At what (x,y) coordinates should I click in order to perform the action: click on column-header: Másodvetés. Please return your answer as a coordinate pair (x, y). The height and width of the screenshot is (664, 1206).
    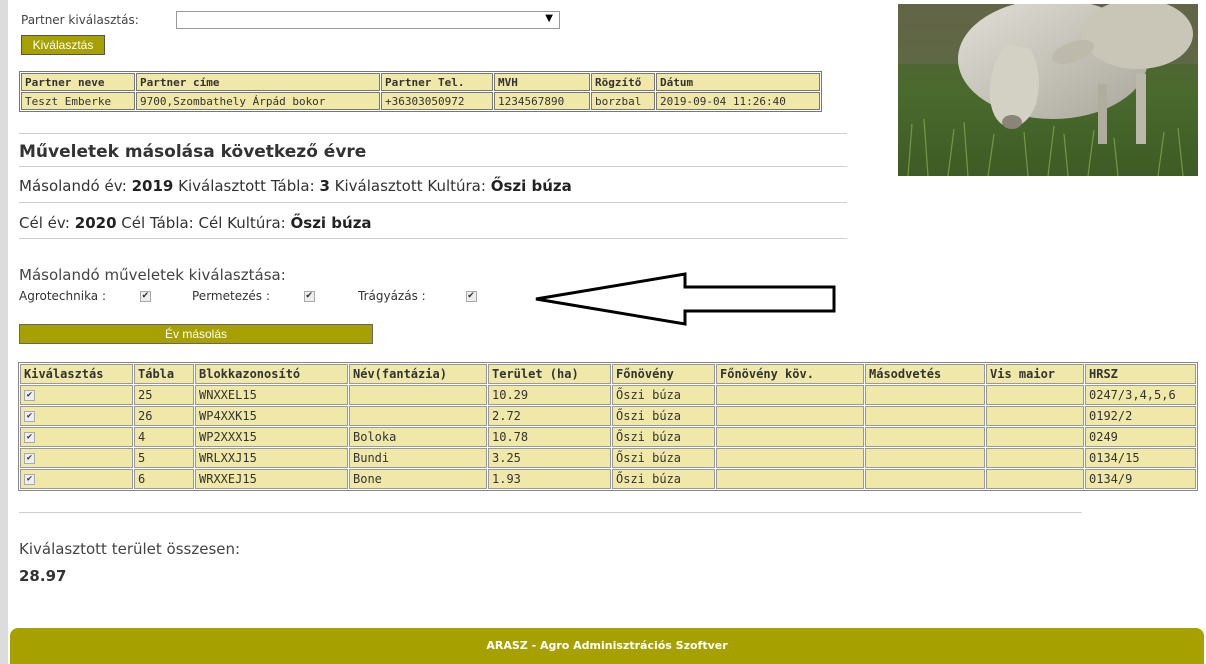
    Looking at the image, I should click on (925, 374).